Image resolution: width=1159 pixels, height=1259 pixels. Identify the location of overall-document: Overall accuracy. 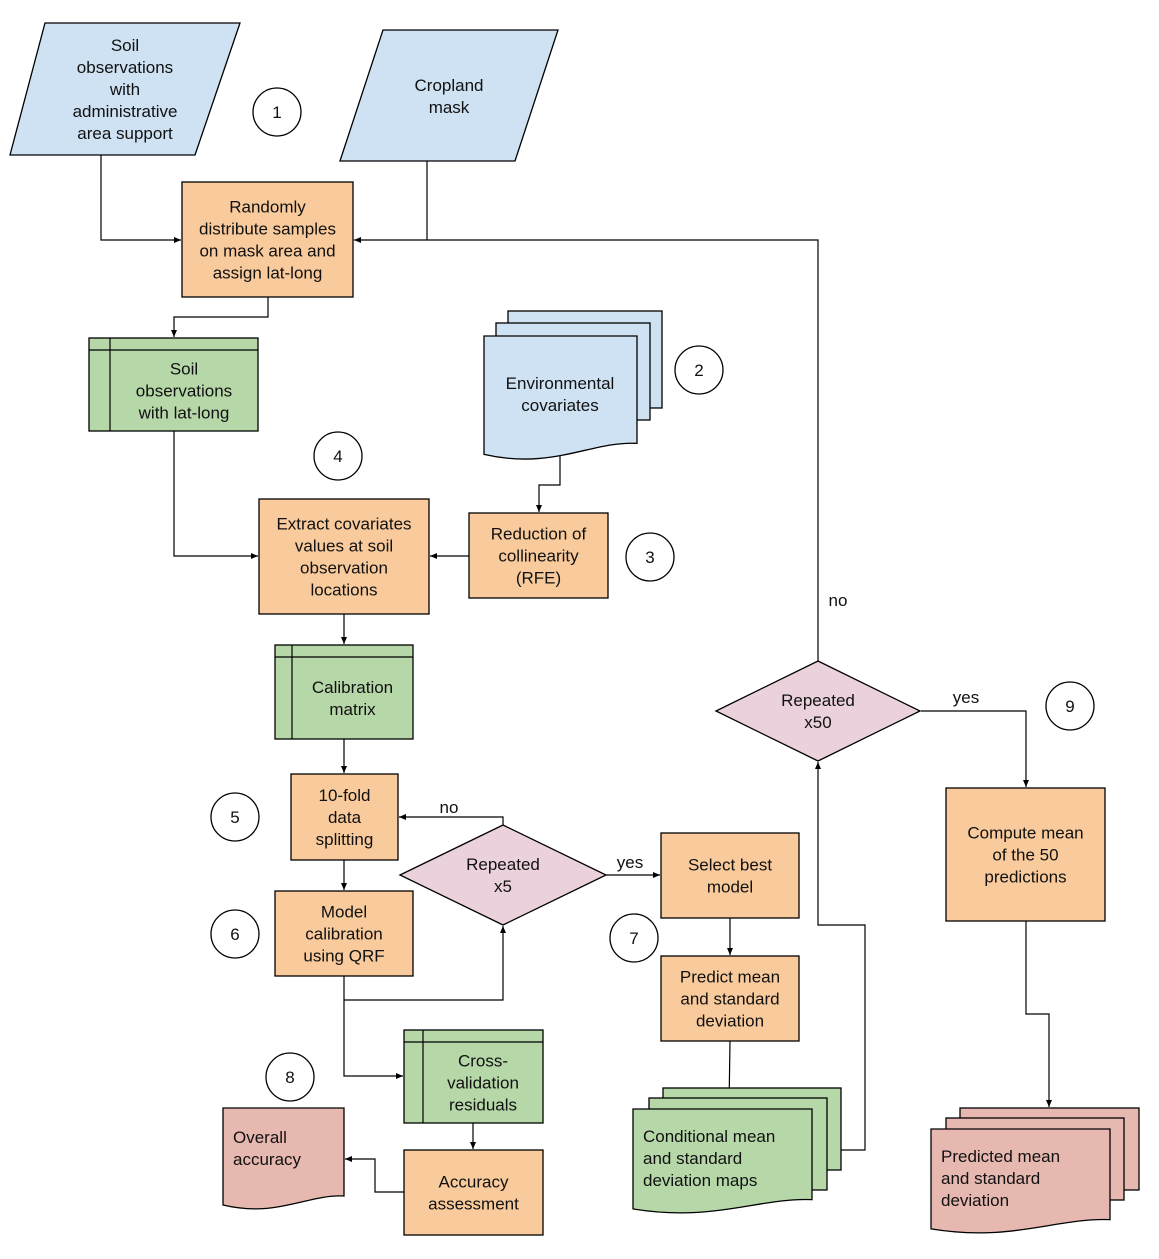
(283, 1158).